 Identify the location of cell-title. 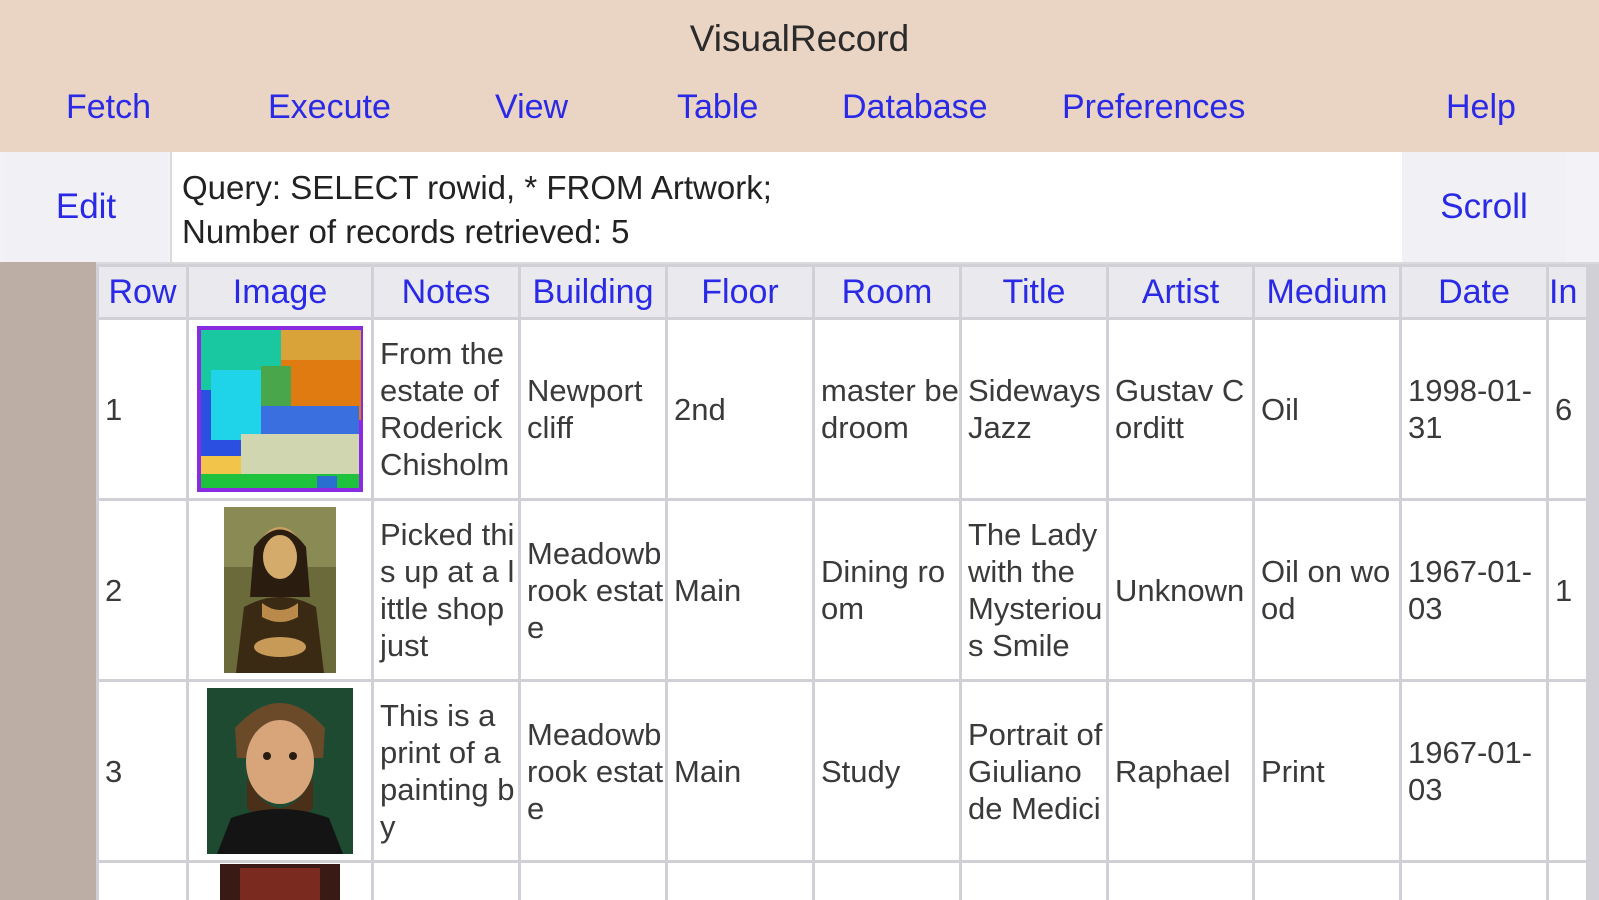
(1034, 880).